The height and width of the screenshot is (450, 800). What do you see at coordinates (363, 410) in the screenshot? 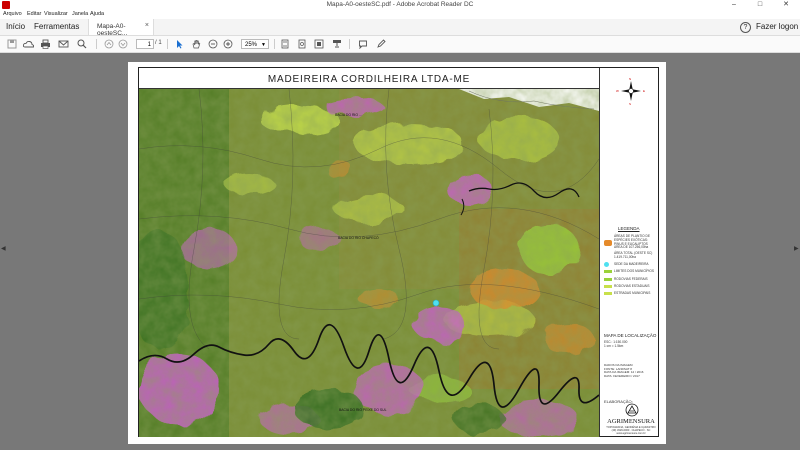
I see `region-label-south: BACIA DO RIO PEIXE DO SUL` at bounding box center [363, 410].